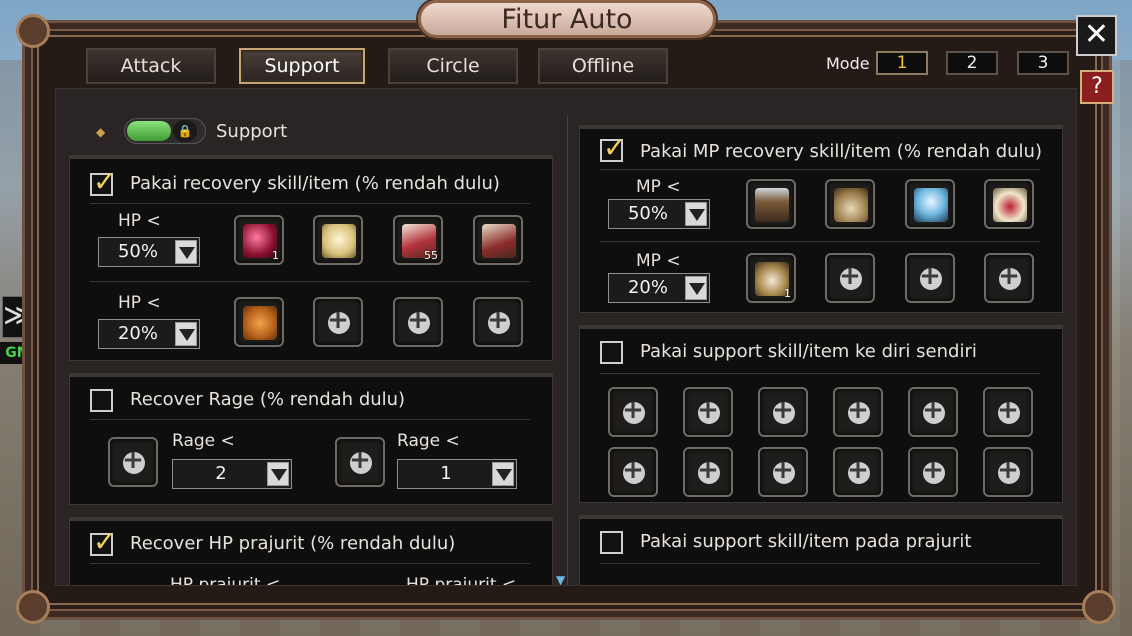 The width and height of the screenshot is (1132, 636). Describe the element at coordinates (461, 580) in the screenshot. I see `soldier-hp-label-right: HP prajurit <` at that location.